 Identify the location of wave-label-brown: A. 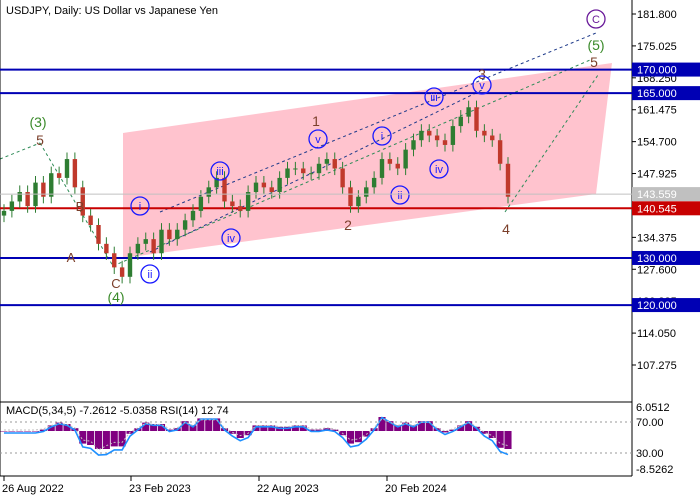
(71, 257).